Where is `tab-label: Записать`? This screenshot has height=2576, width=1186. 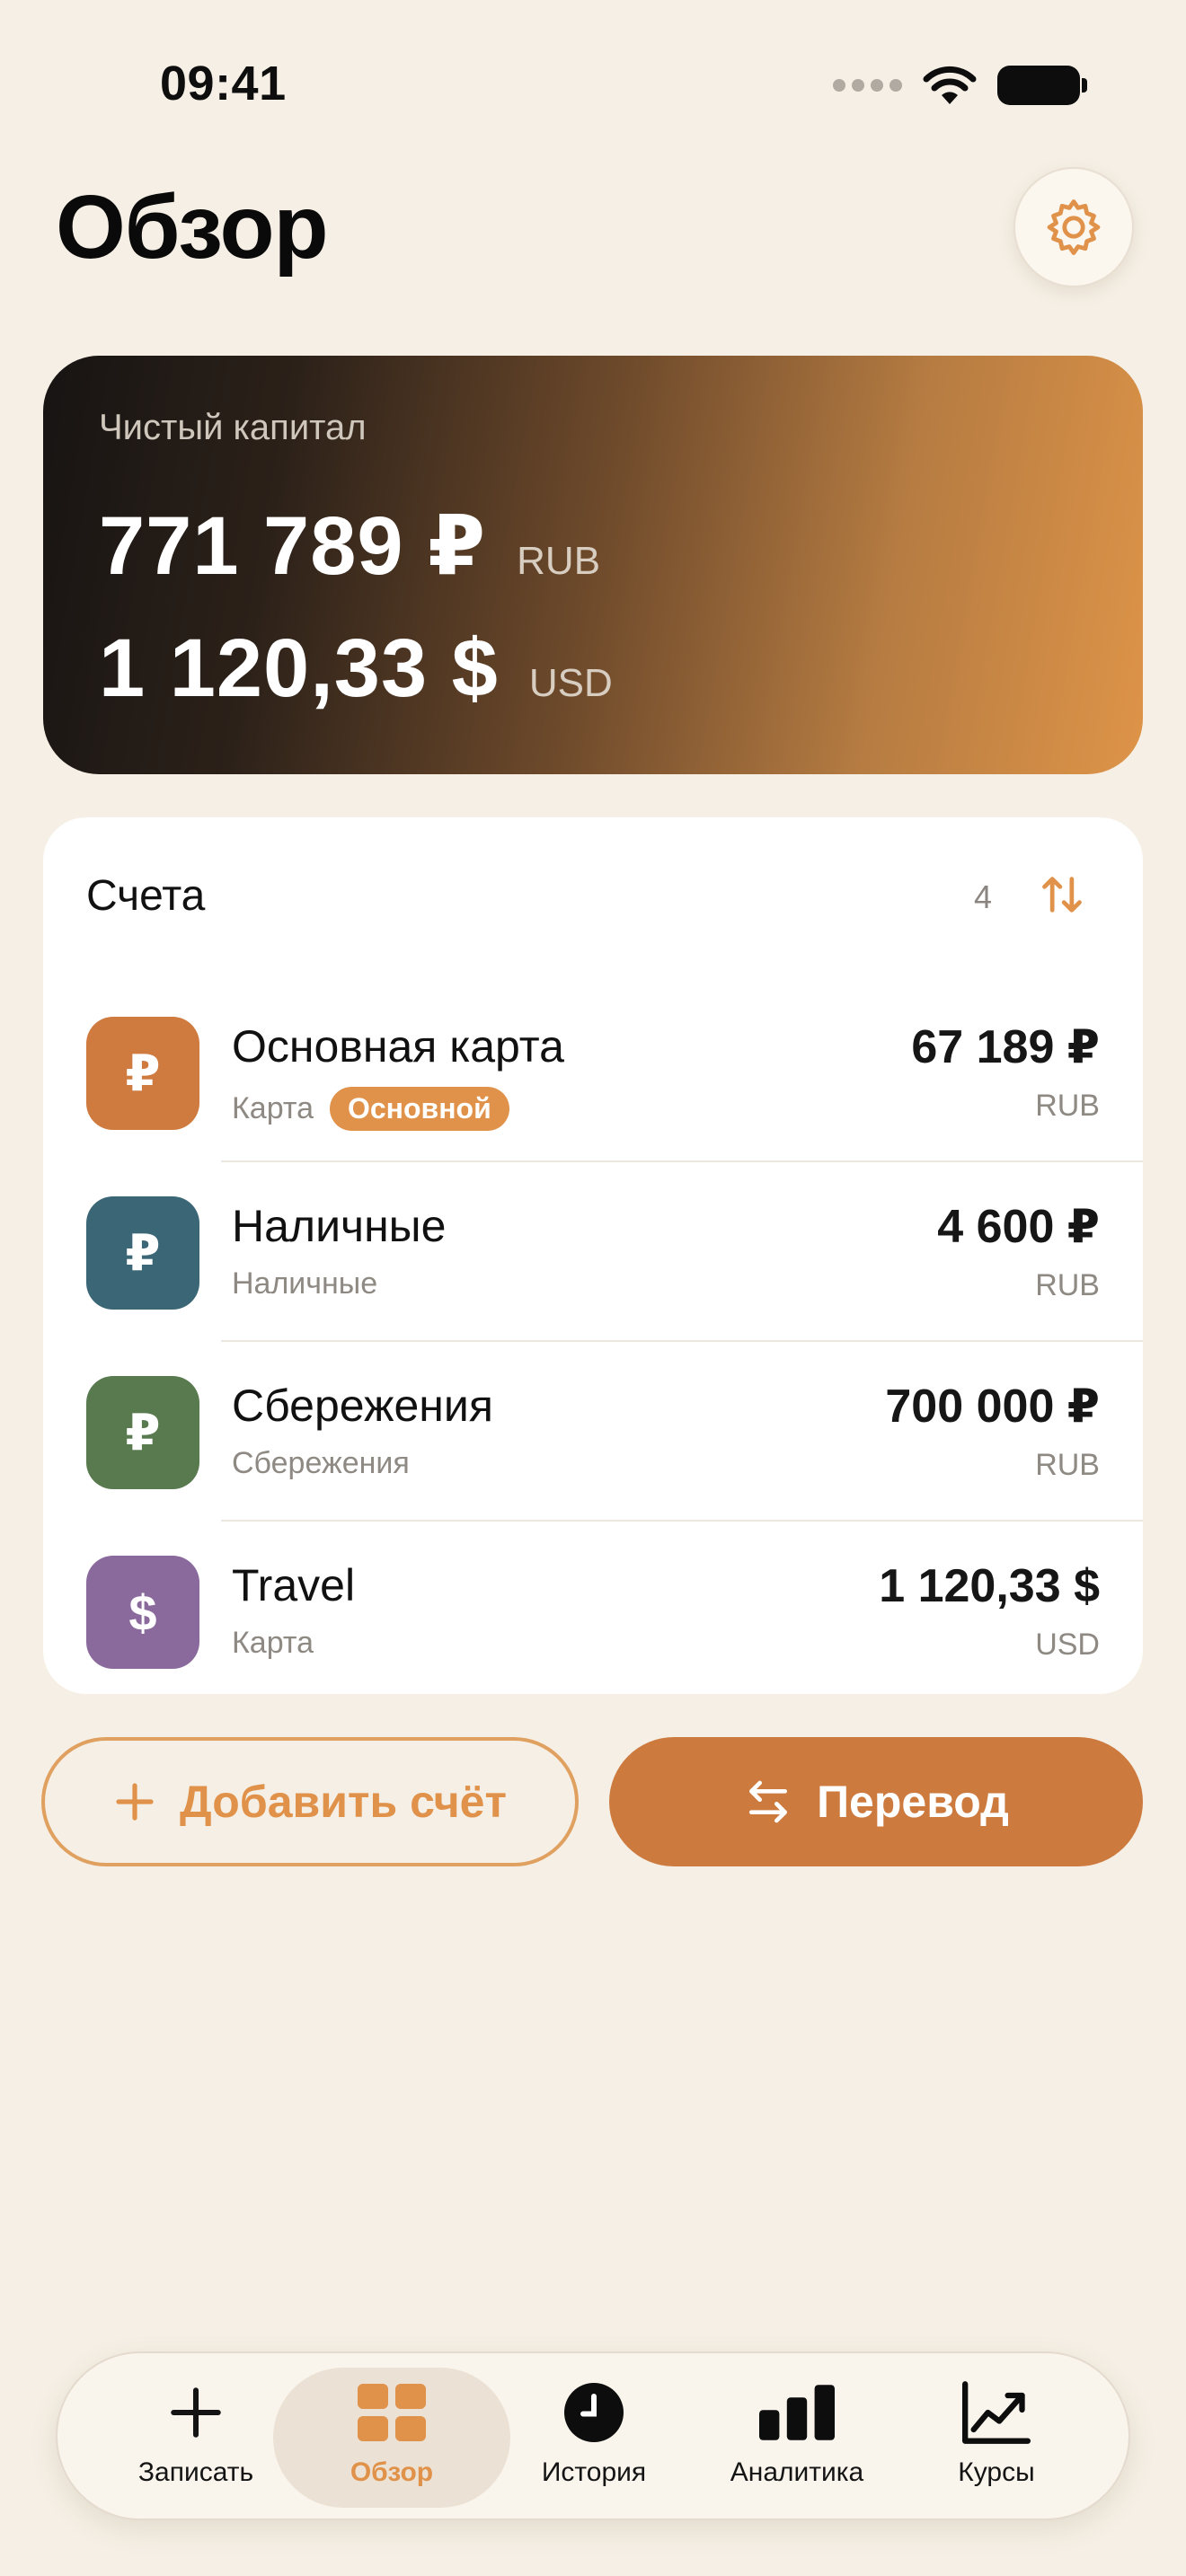 tab-label: Записать is located at coordinates (195, 2472).